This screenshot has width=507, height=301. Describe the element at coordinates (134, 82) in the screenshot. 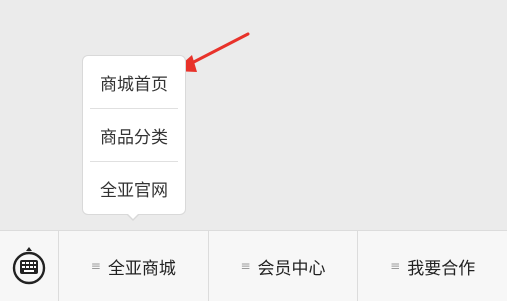

I see `menu-item-mall-home: 商城首页` at that location.